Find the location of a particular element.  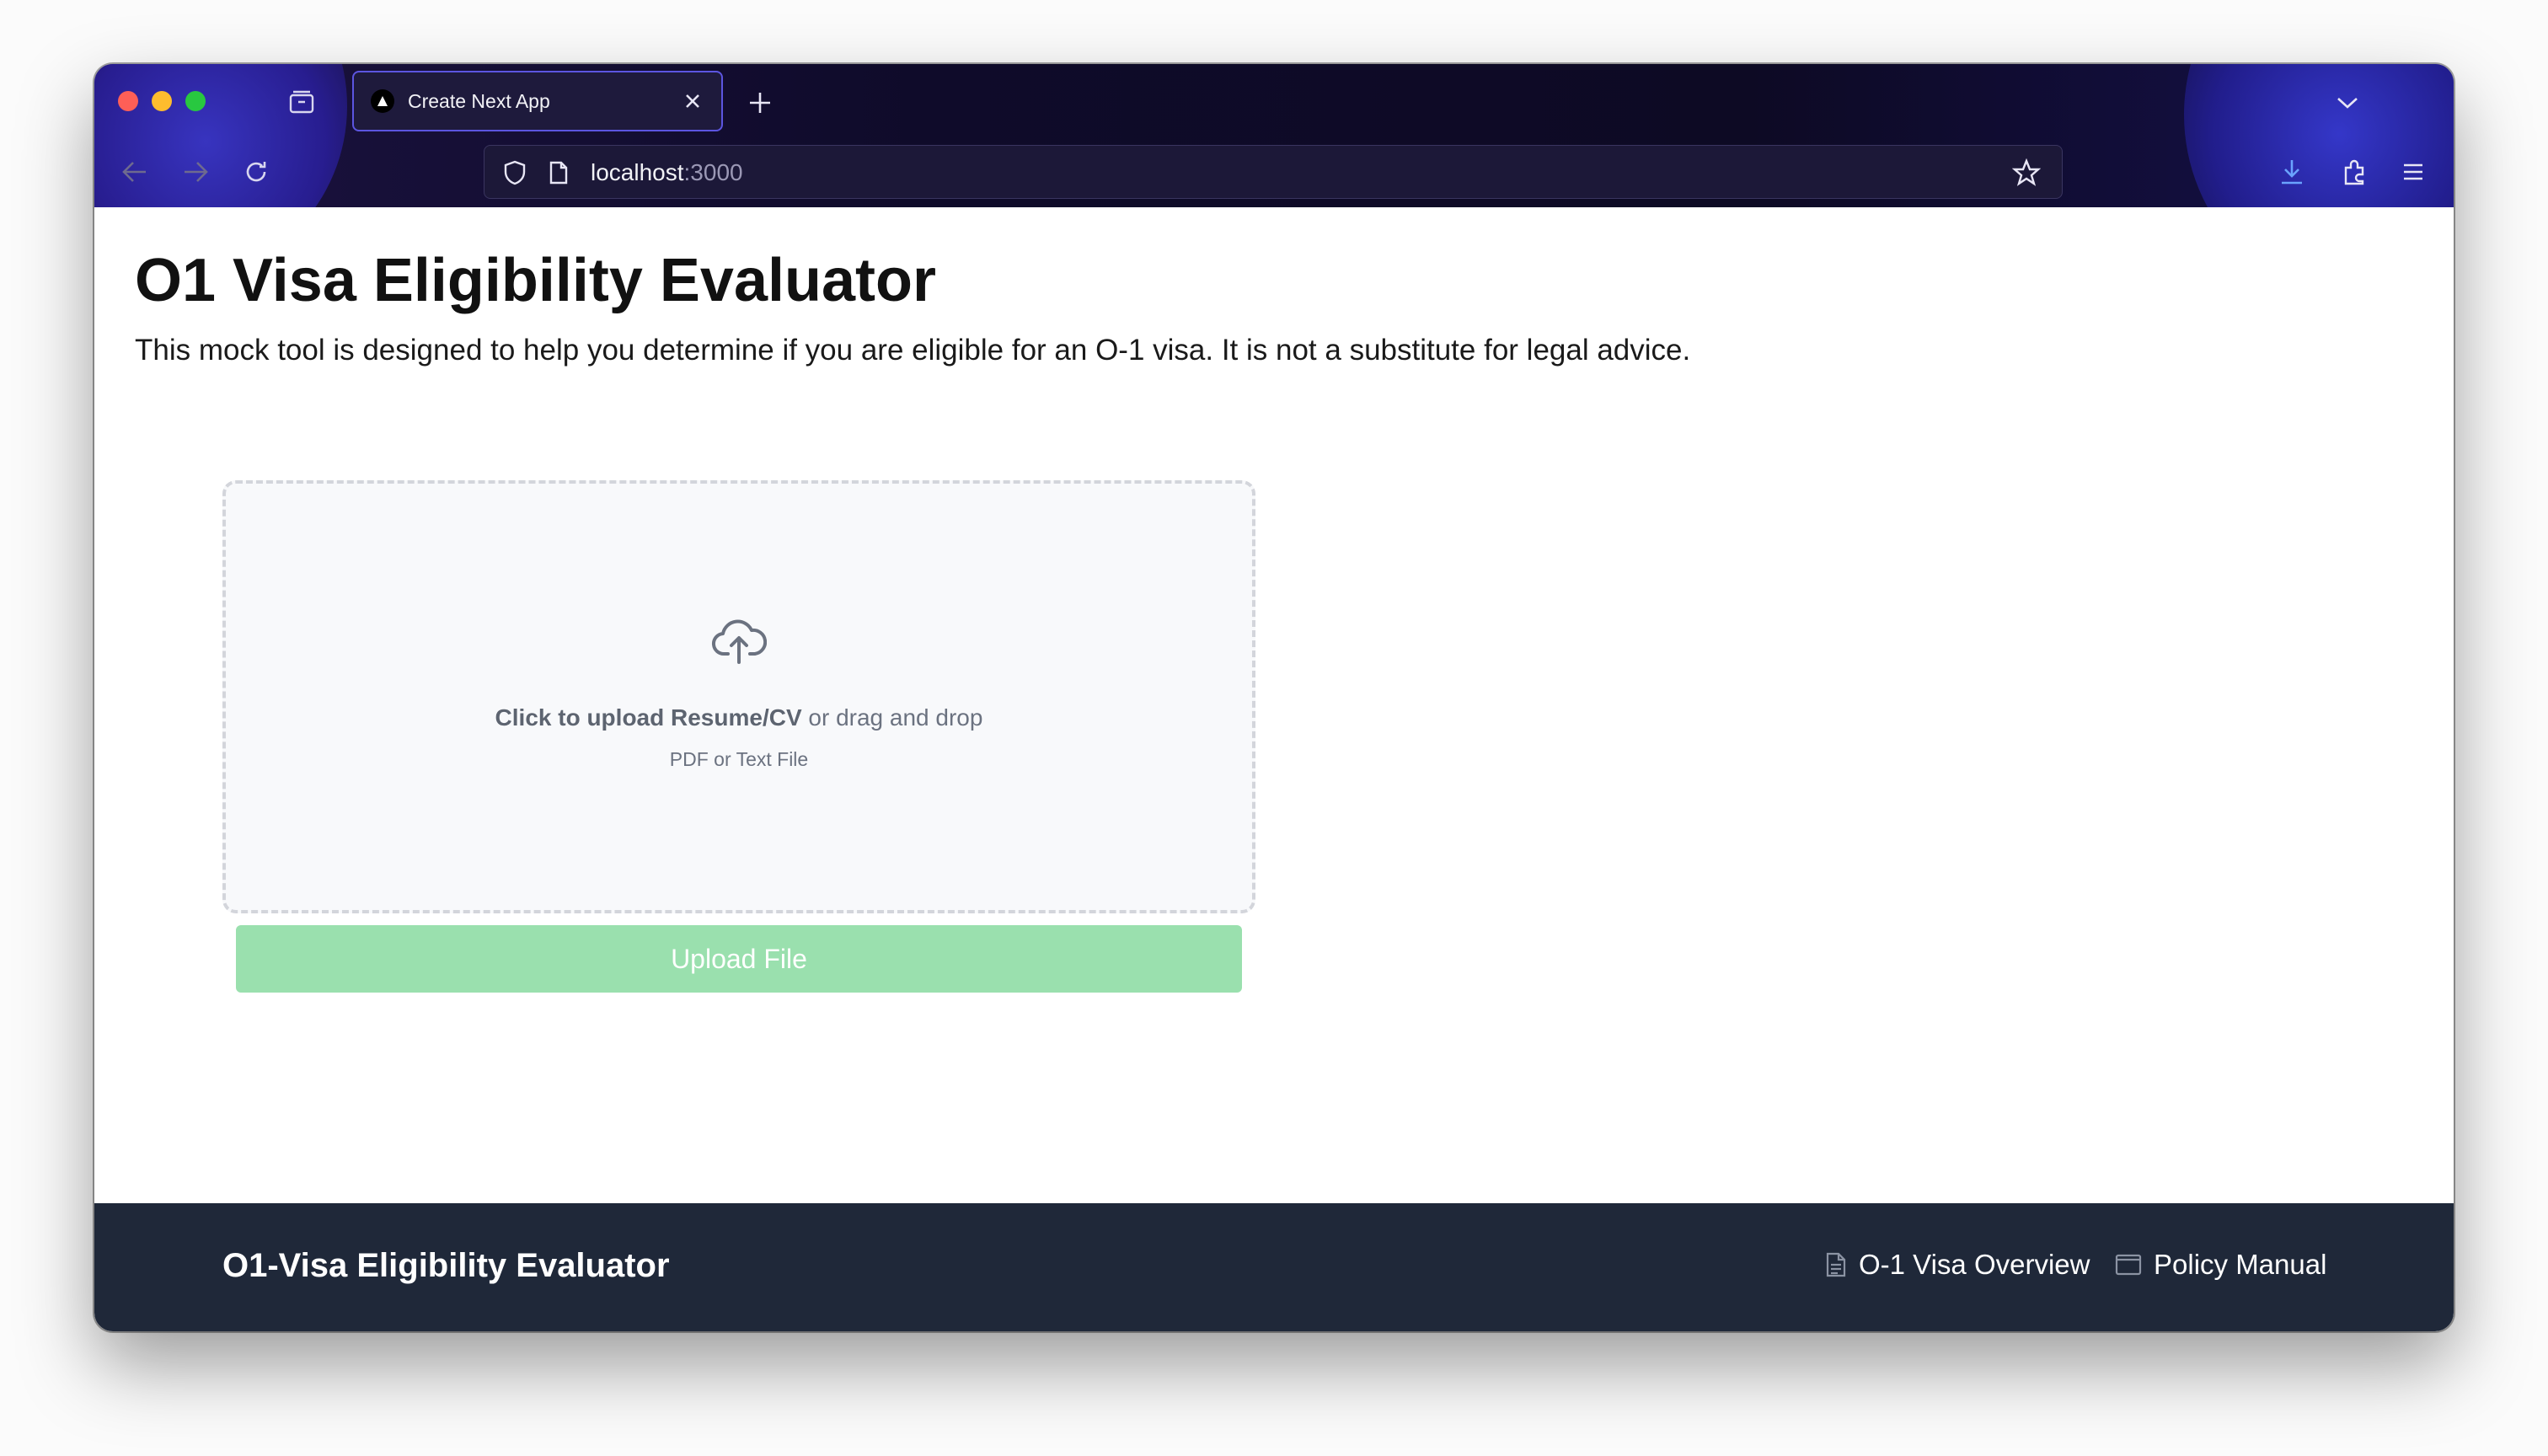

minimize-window-button is located at coordinates (162, 101).